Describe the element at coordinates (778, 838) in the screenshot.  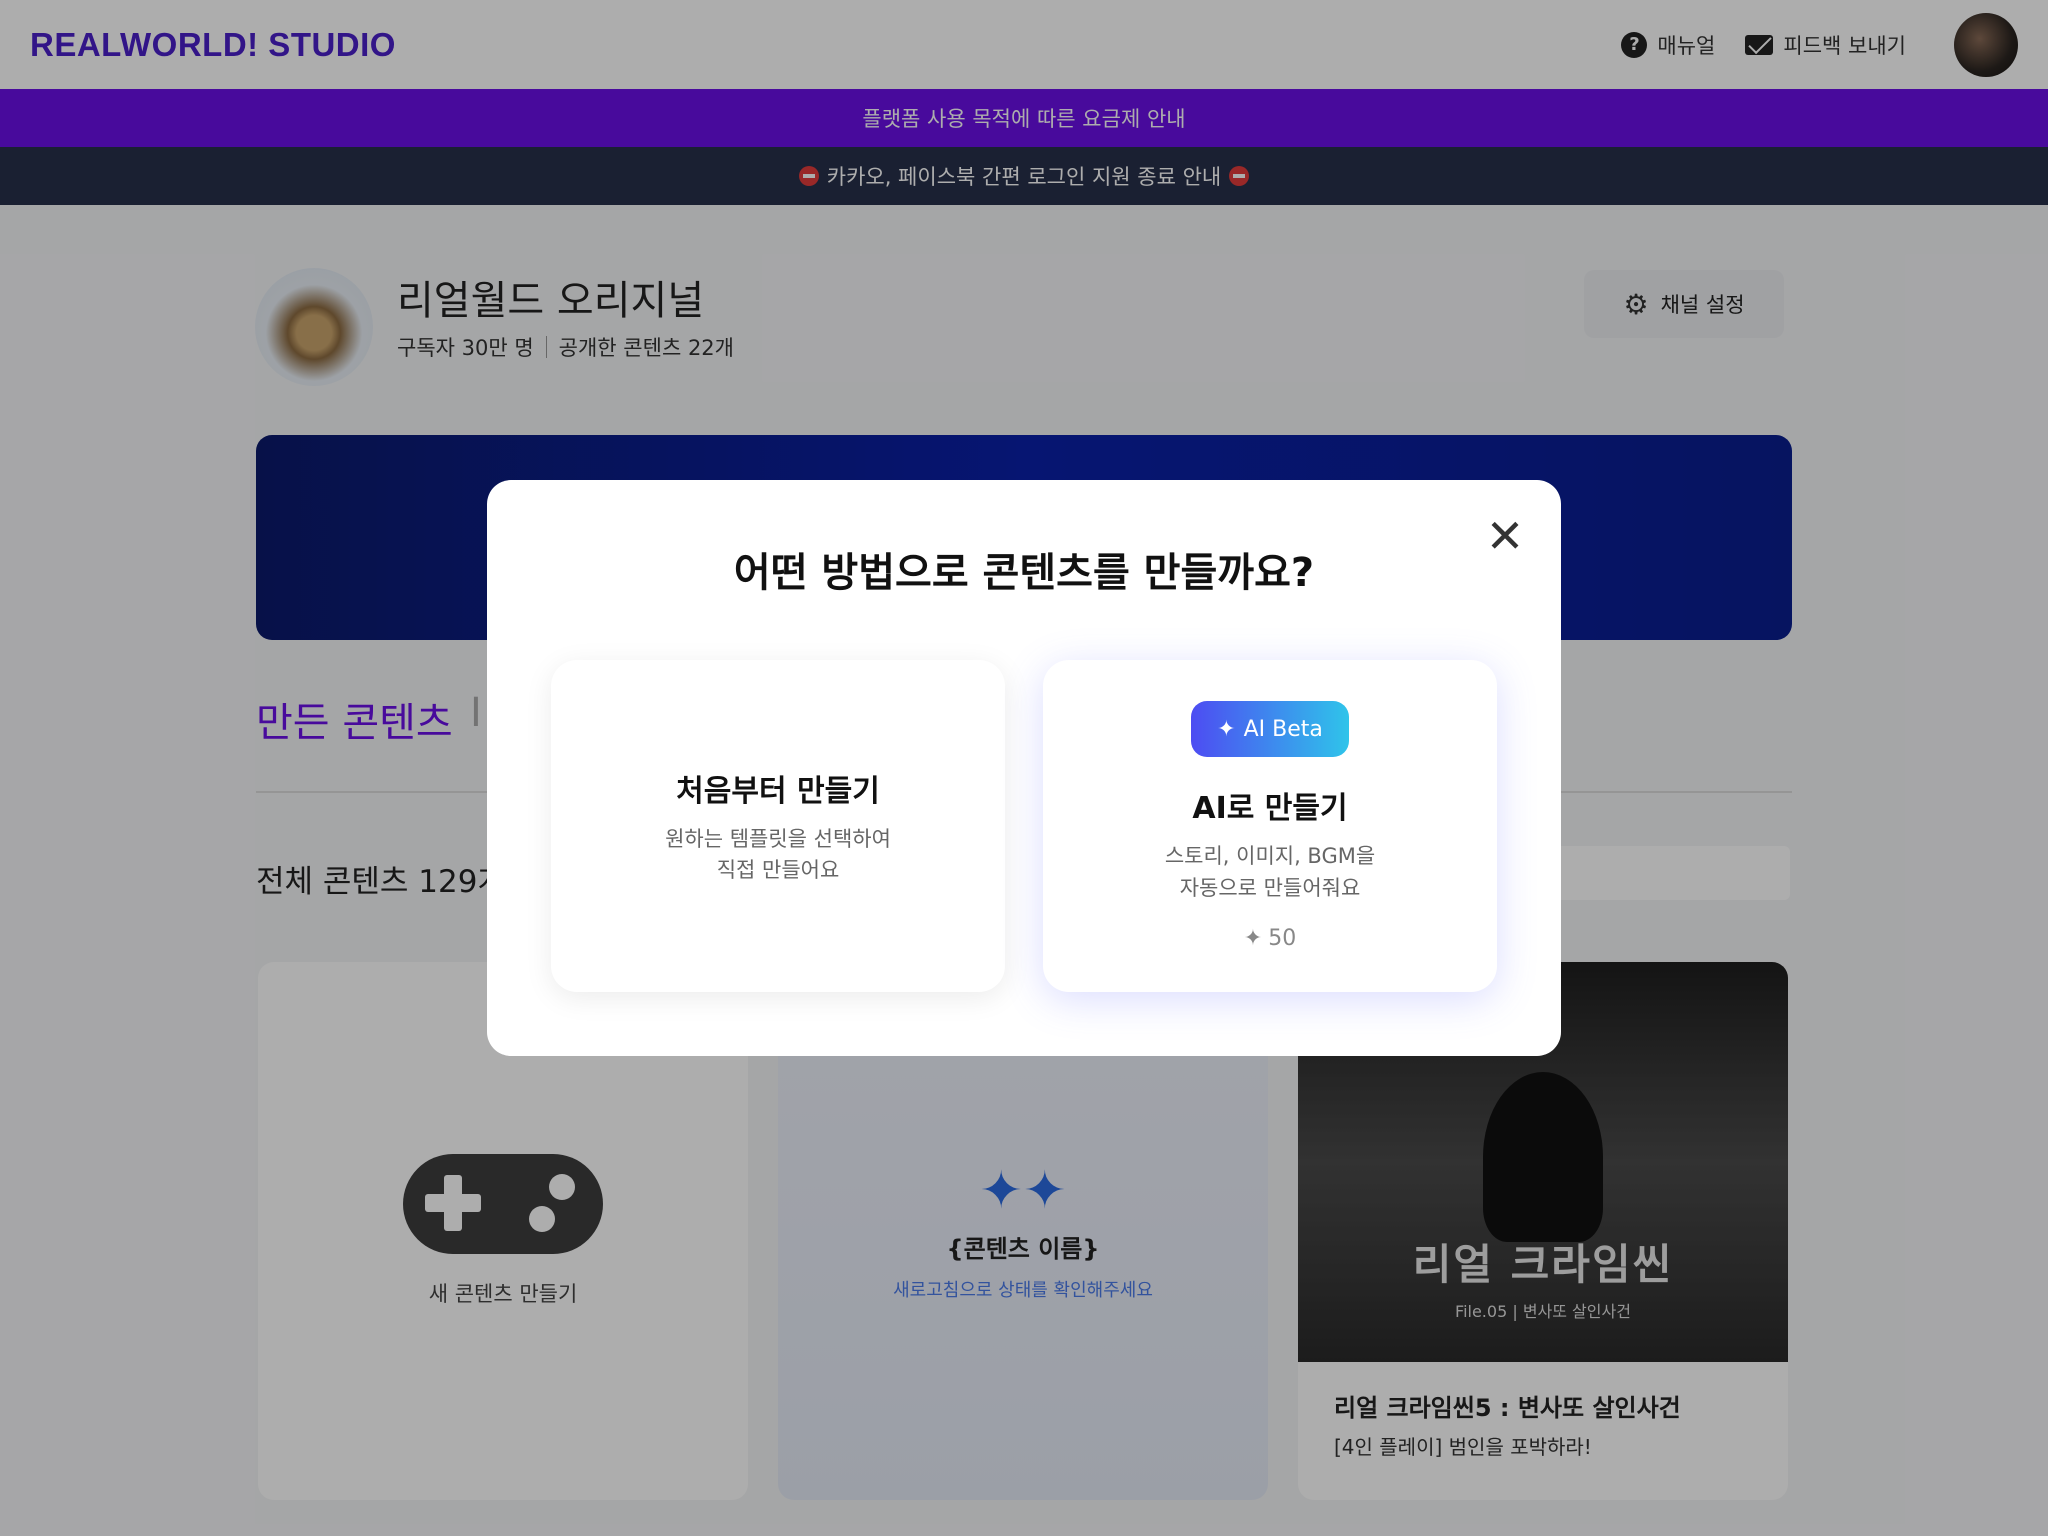
I see `scratch-desc-line1: 원하는 템플릿을 선택하여` at that location.